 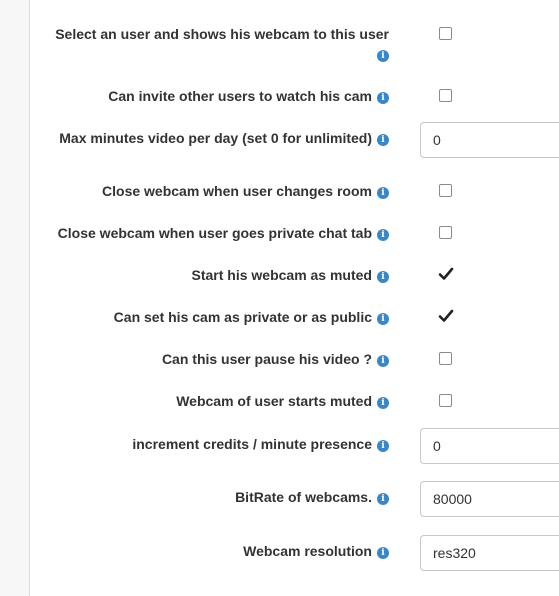 What do you see at coordinates (15, 298) in the screenshot?
I see `left-panel-edge` at bounding box center [15, 298].